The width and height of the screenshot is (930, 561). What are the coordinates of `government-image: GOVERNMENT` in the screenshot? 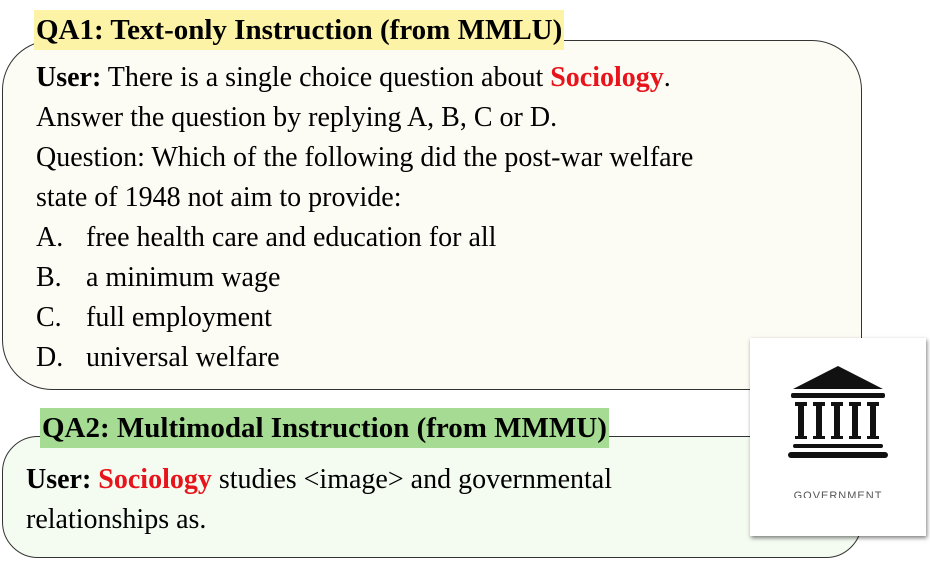 It's located at (838, 437).